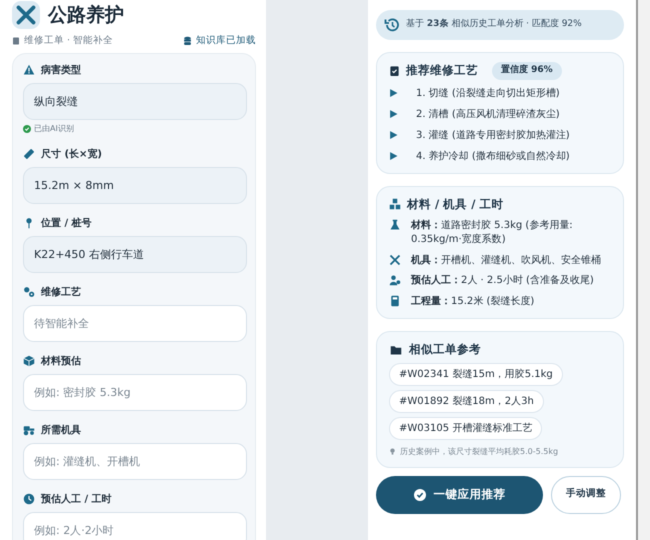  Describe the element at coordinates (479, 452) in the screenshot. I see `history-tip: 历史案例中，该尺寸裂缝平均耗胶5.0-5.5kg` at that location.